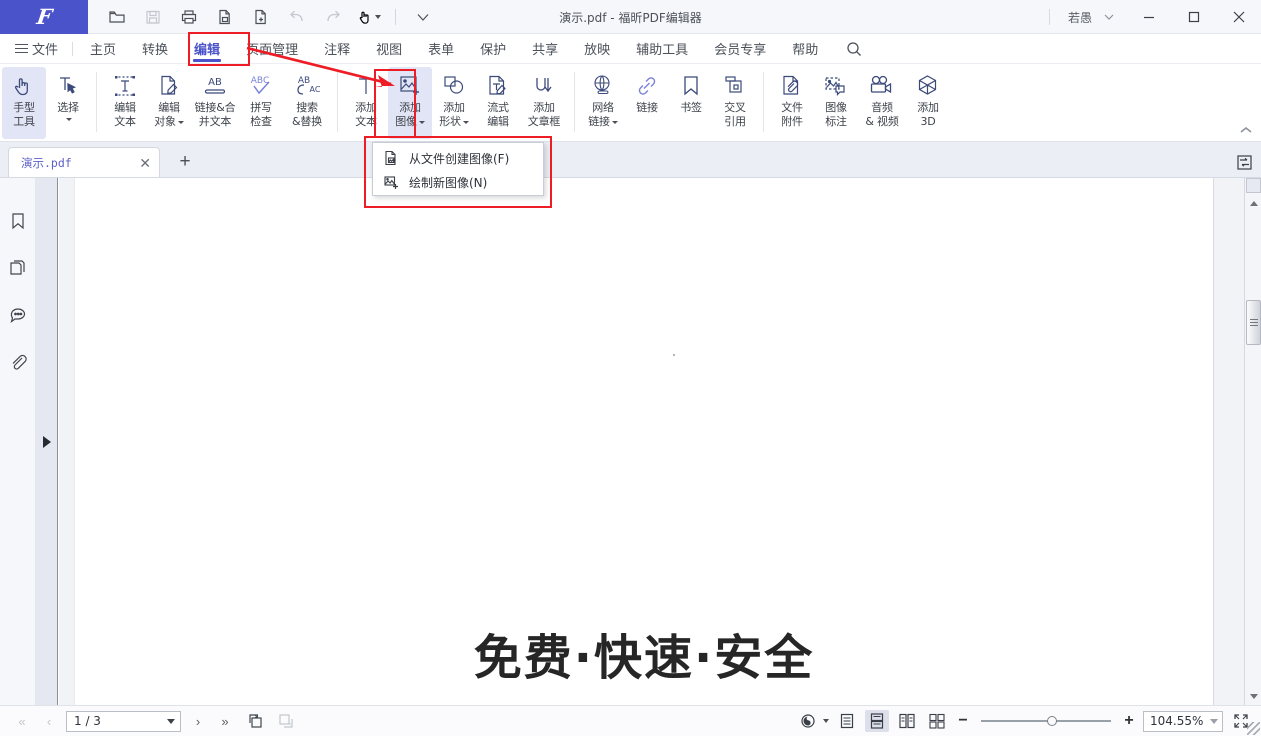 The height and width of the screenshot is (736, 1261). What do you see at coordinates (337, 49) in the screenshot?
I see `menu-item-comment: 注释` at bounding box center [337, 49].